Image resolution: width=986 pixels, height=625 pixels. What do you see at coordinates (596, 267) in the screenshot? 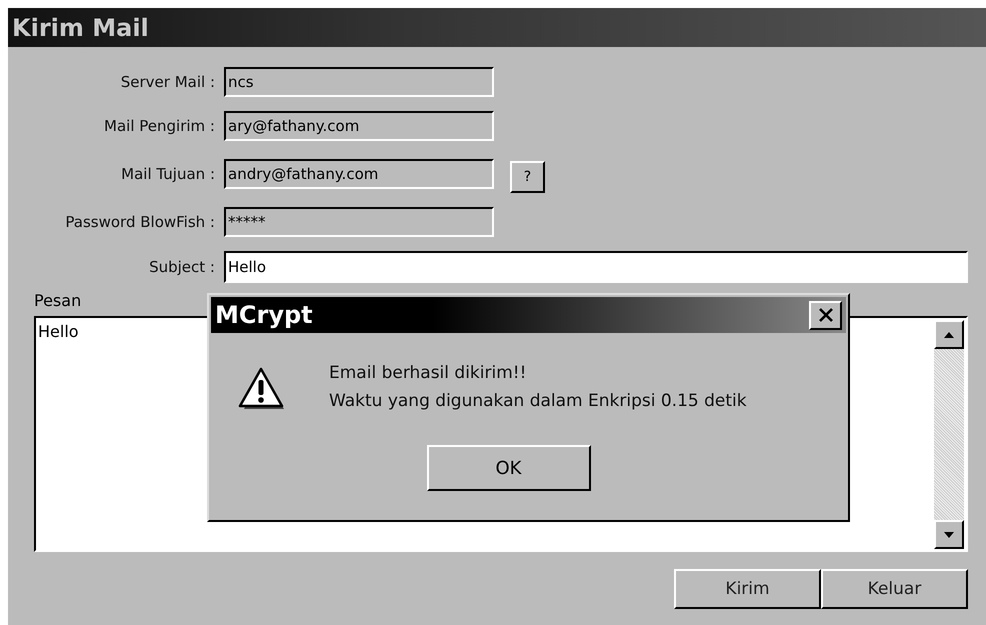
I see `input-field: Hello` at bounding box center [596, 267].